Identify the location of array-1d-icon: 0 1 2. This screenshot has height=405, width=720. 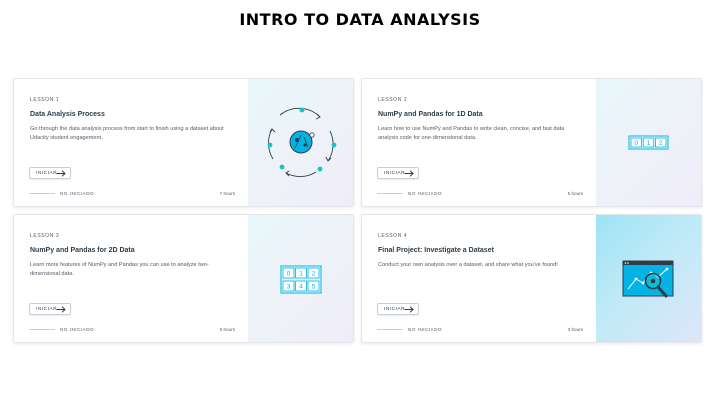
(648, 142).